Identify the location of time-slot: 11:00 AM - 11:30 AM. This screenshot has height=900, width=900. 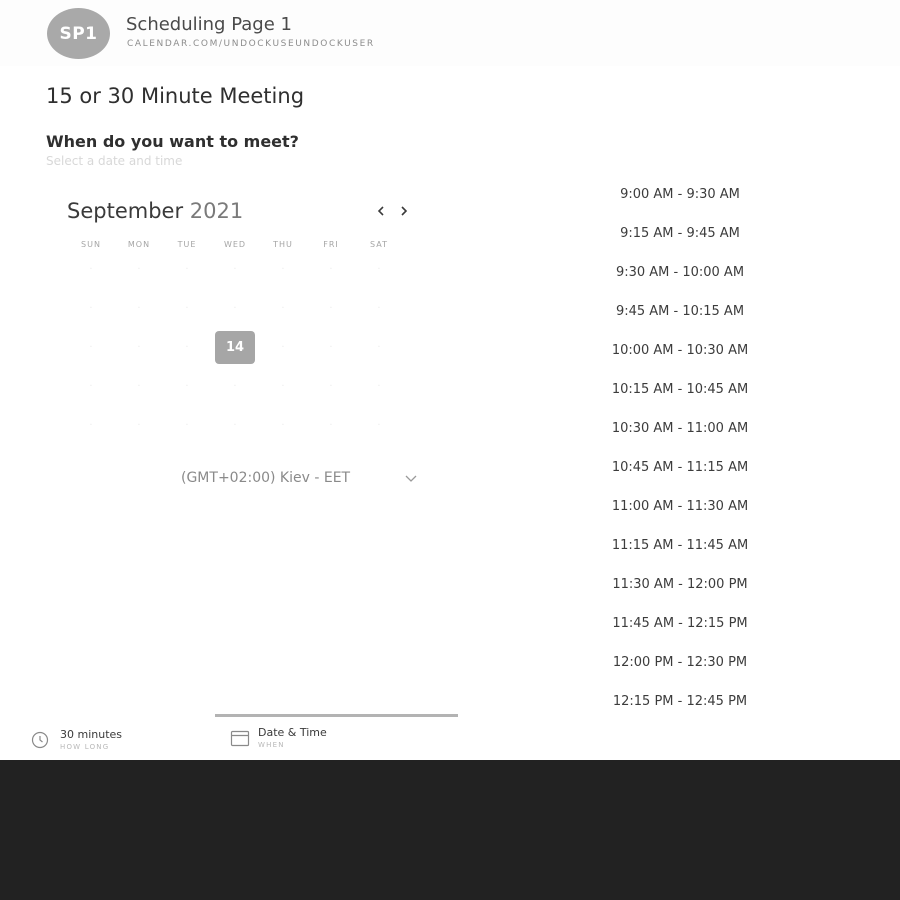
(680, 512).